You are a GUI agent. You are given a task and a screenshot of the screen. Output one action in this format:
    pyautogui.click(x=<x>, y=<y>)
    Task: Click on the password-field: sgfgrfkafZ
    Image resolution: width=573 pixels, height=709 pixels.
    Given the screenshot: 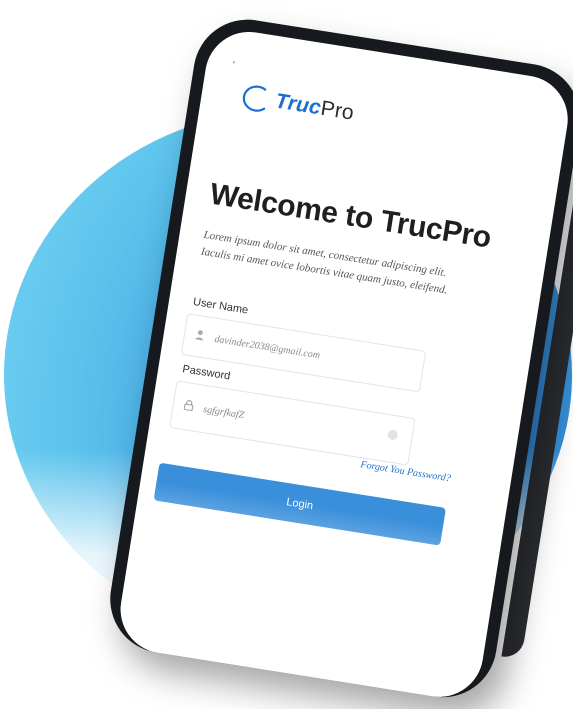 What is the action you would take?
    pyautogui.click(x=292, y=423)
    